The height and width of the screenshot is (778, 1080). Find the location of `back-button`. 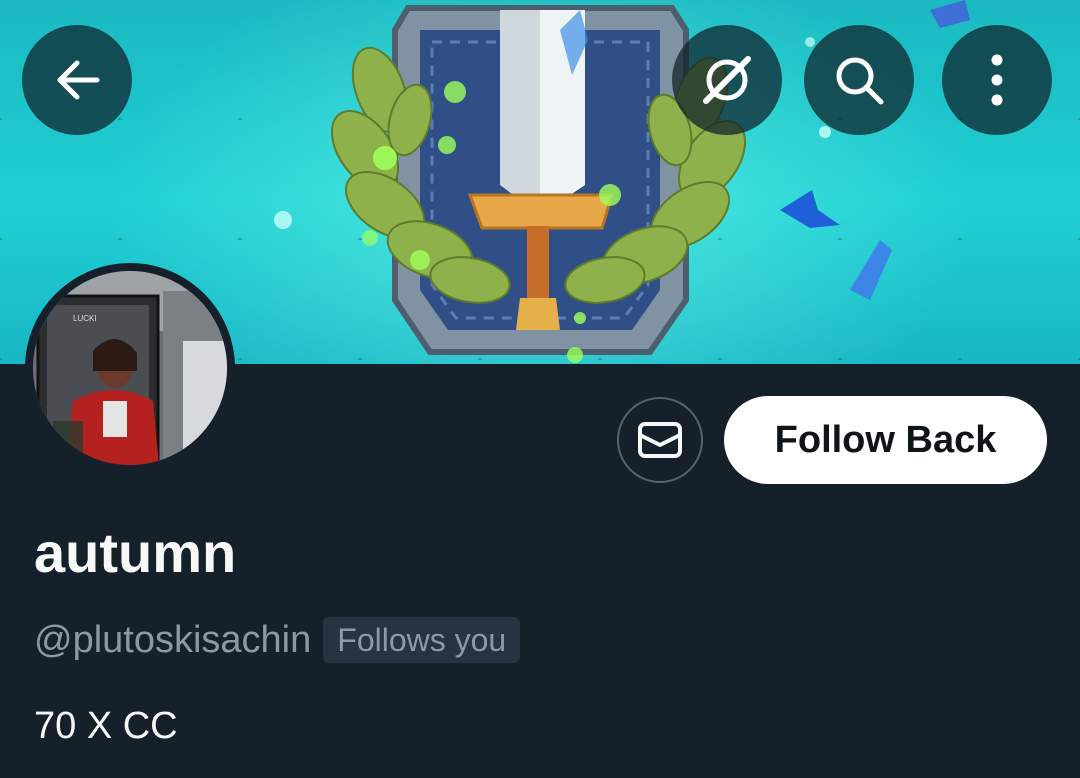

back-button is located at coordinates (77, 80).